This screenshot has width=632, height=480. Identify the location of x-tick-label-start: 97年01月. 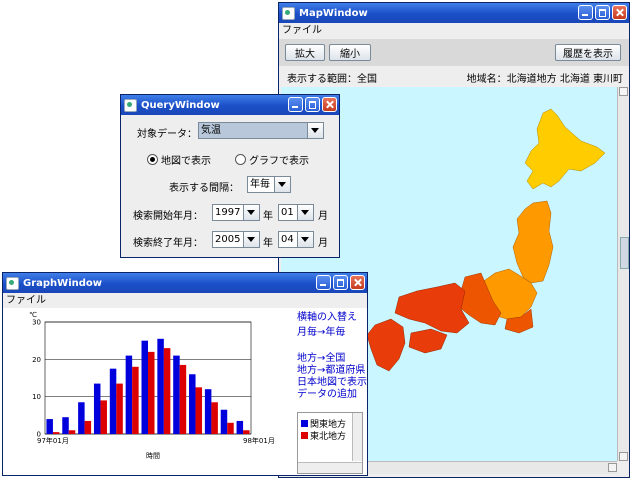
(53, 440).